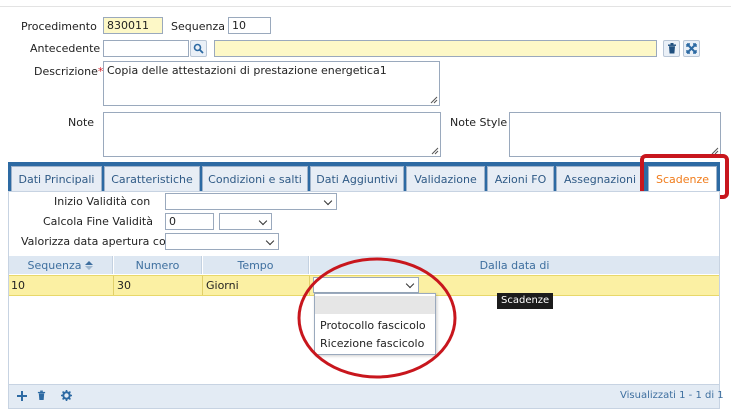 The image size is (731, 410). What do you see at coordinates (245, 221) in the screenshot?
I see `calcola-fine-validita-unit-select` at bounding box center [245, 221].